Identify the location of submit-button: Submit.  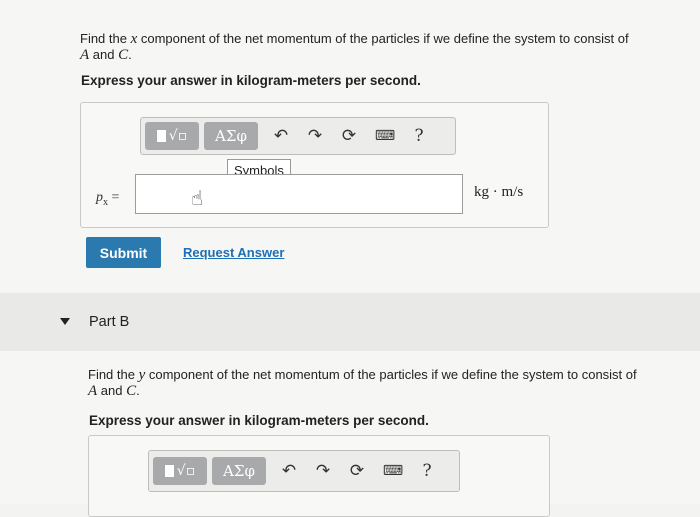
(123, 252).